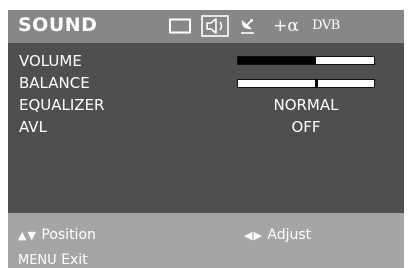 The width and height of the screenshot is (413, 268). I want to click on position-hint-label: Position, so click(68, 235).